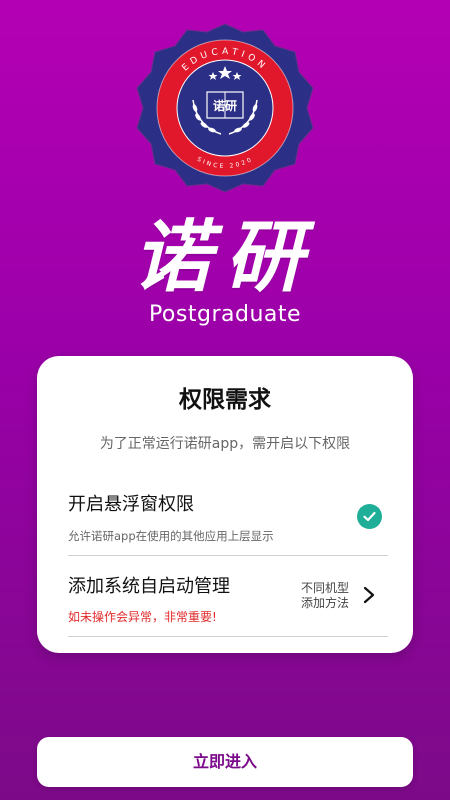  Describe the element at coordinates (325, 588) in the screenshot. I see `autostart-hint-line1: 不同机型` at that location.